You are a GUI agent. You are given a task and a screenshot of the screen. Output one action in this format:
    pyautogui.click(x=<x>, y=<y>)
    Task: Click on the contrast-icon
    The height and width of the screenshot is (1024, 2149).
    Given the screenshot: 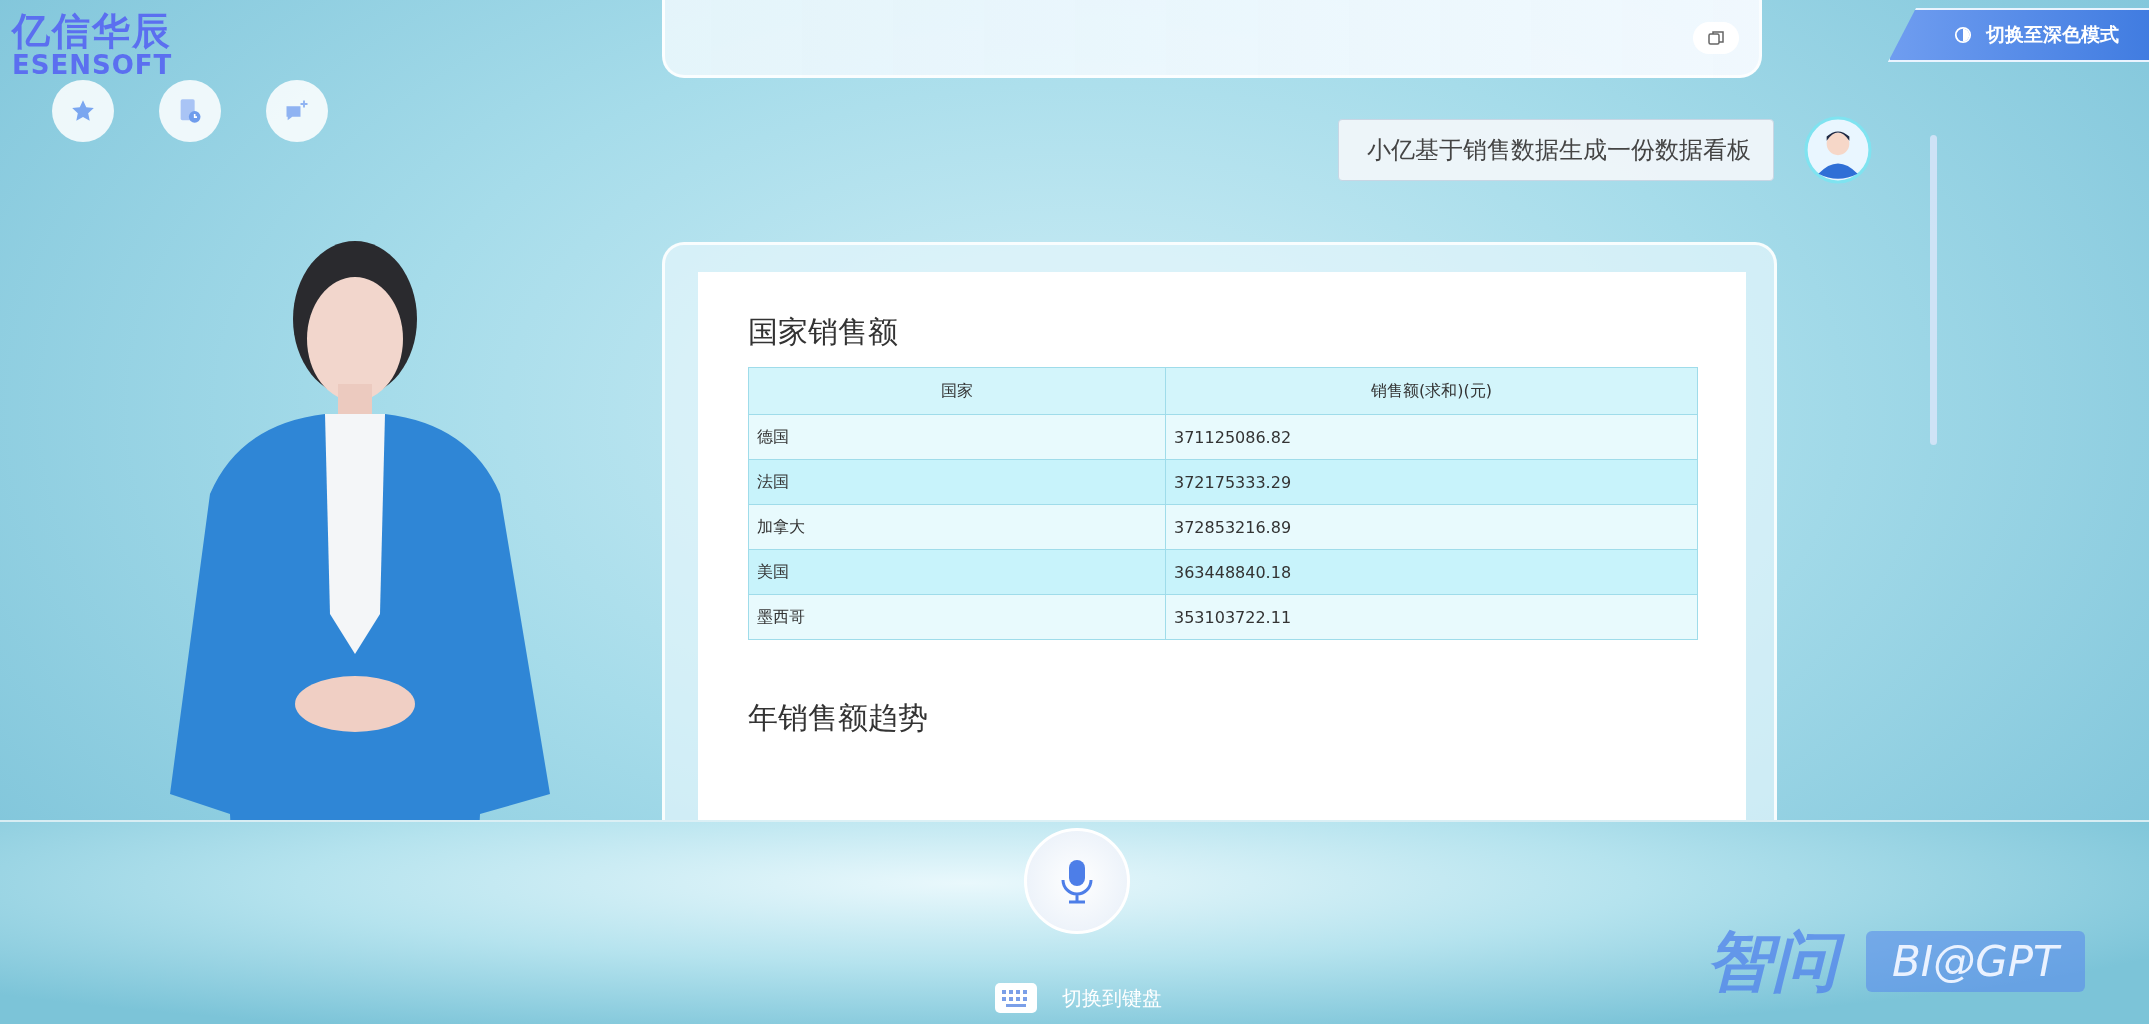 What is the action you would take?
    pyautogui.click(x=1963, y=35)
    